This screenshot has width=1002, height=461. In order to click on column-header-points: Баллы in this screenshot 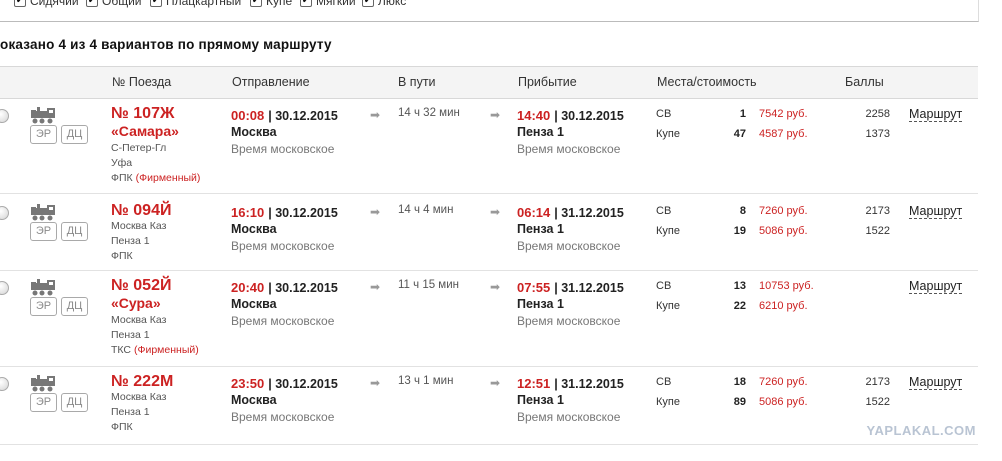, I will do `click(864, 82)`.